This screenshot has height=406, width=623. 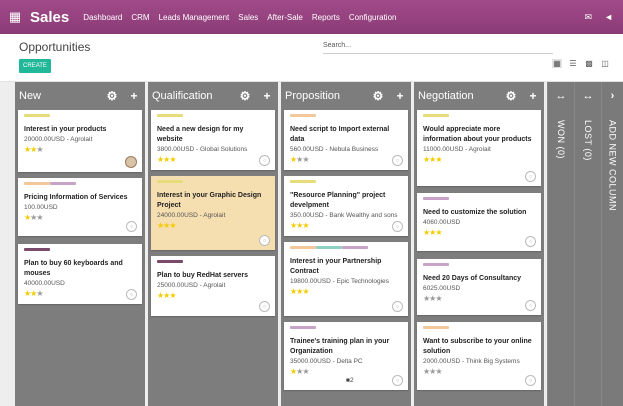 I want to click on folded-column: › ADD NEW COLUMN, so click(x=612, y=244).